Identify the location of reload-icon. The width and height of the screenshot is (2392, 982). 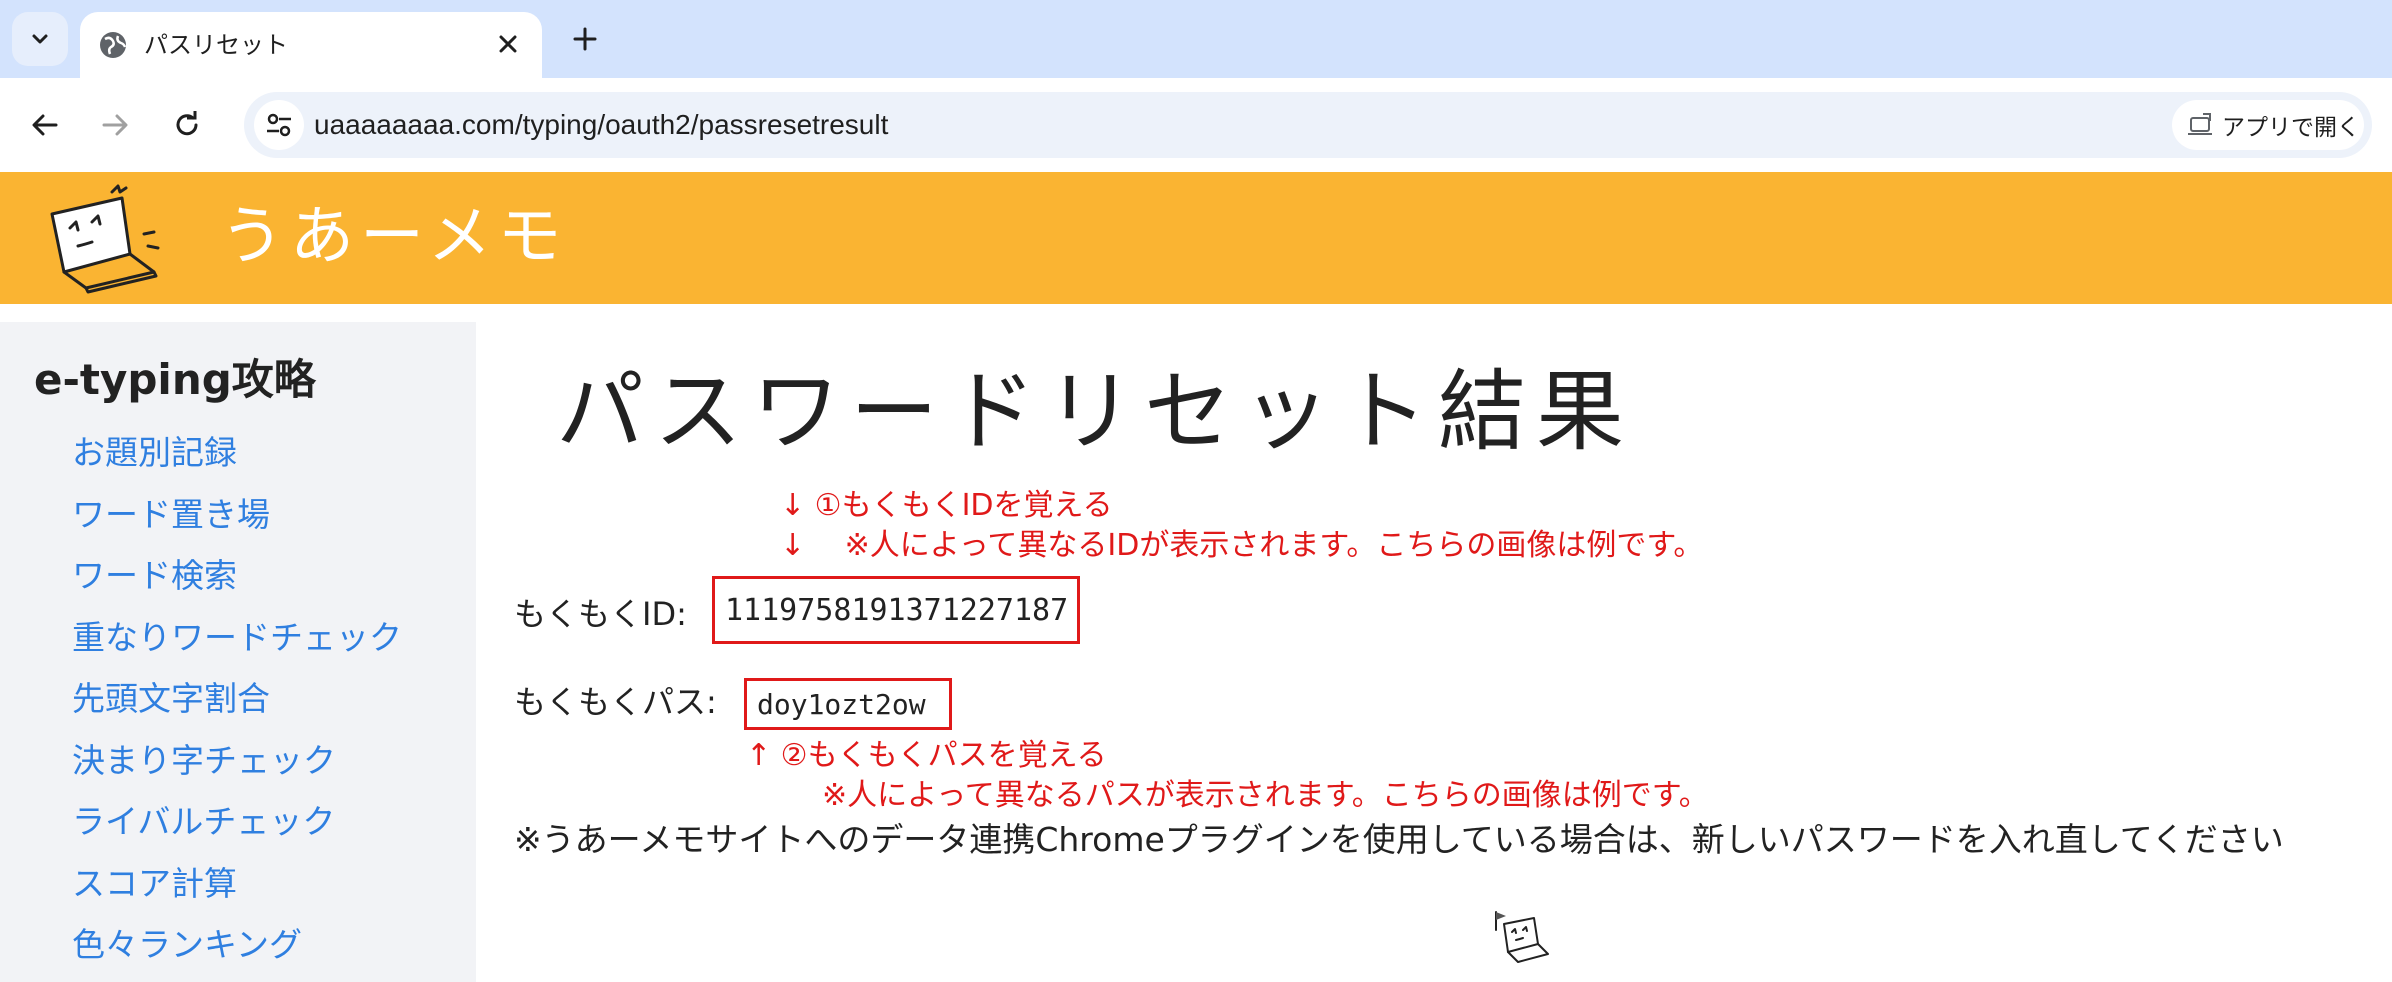
(187, 123).